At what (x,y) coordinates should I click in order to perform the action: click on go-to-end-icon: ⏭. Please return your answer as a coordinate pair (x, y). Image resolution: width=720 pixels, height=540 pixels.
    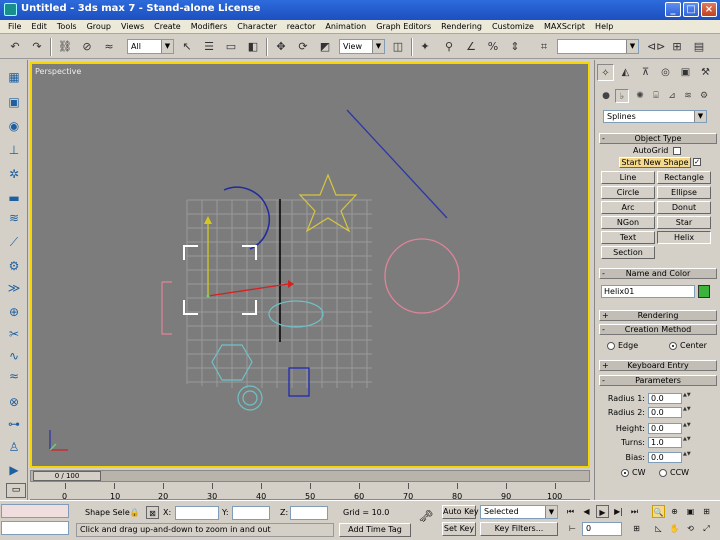
    Looking at the image, I should click on (634, 511).